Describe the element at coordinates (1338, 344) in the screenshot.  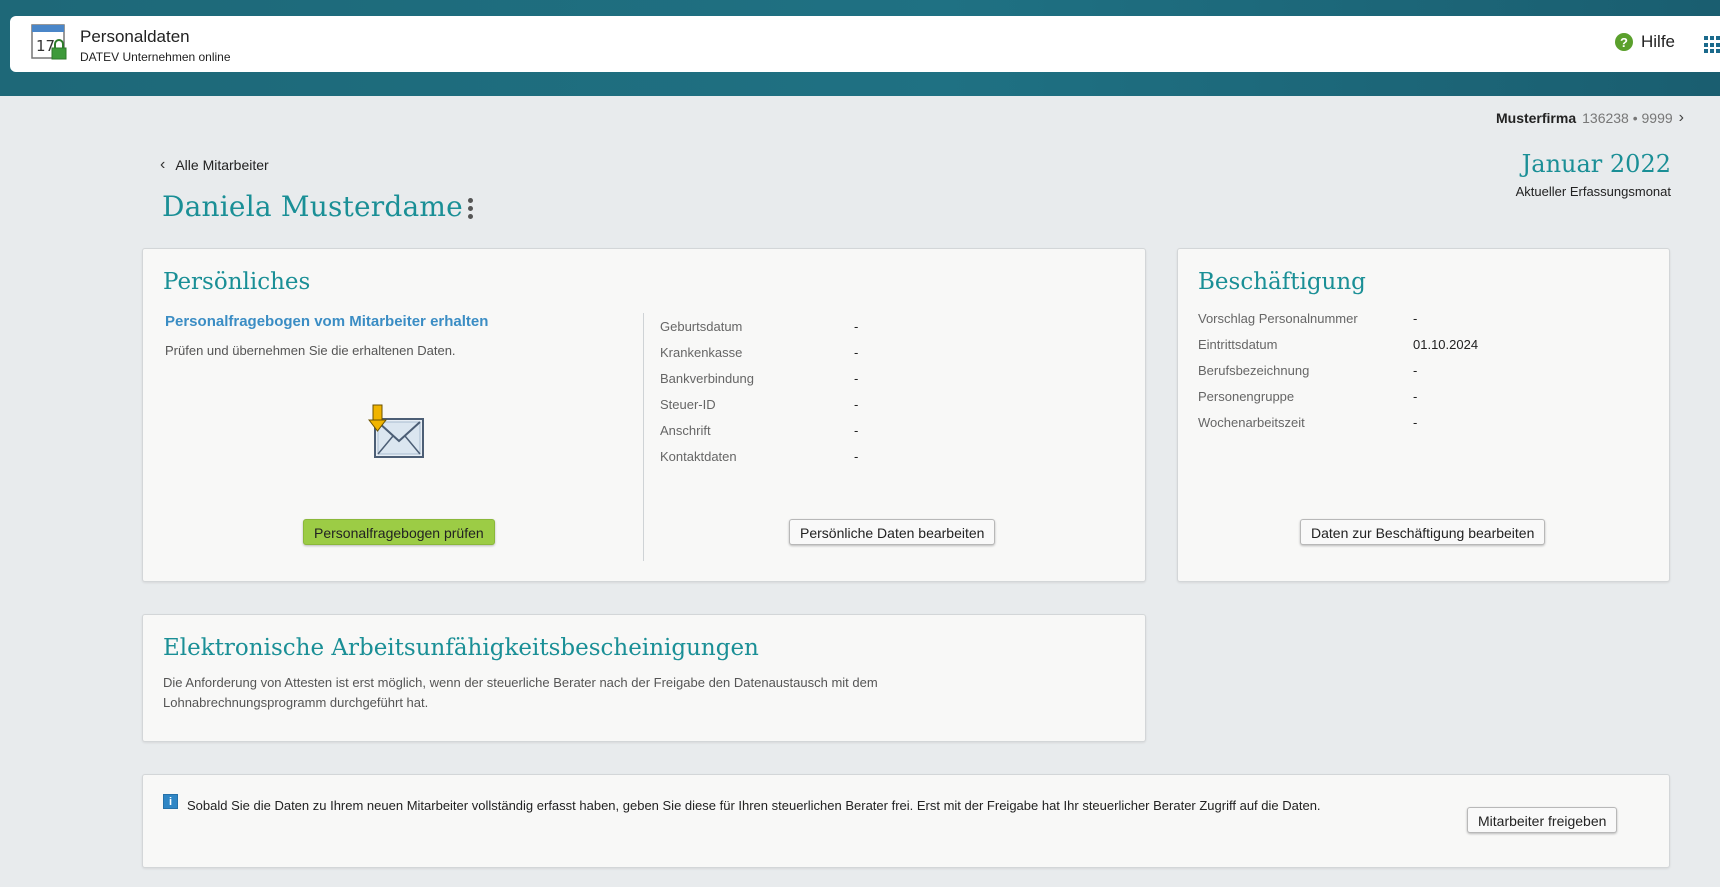
I see `field-row: Eintrittsdatum 01.10.2024` at that location.